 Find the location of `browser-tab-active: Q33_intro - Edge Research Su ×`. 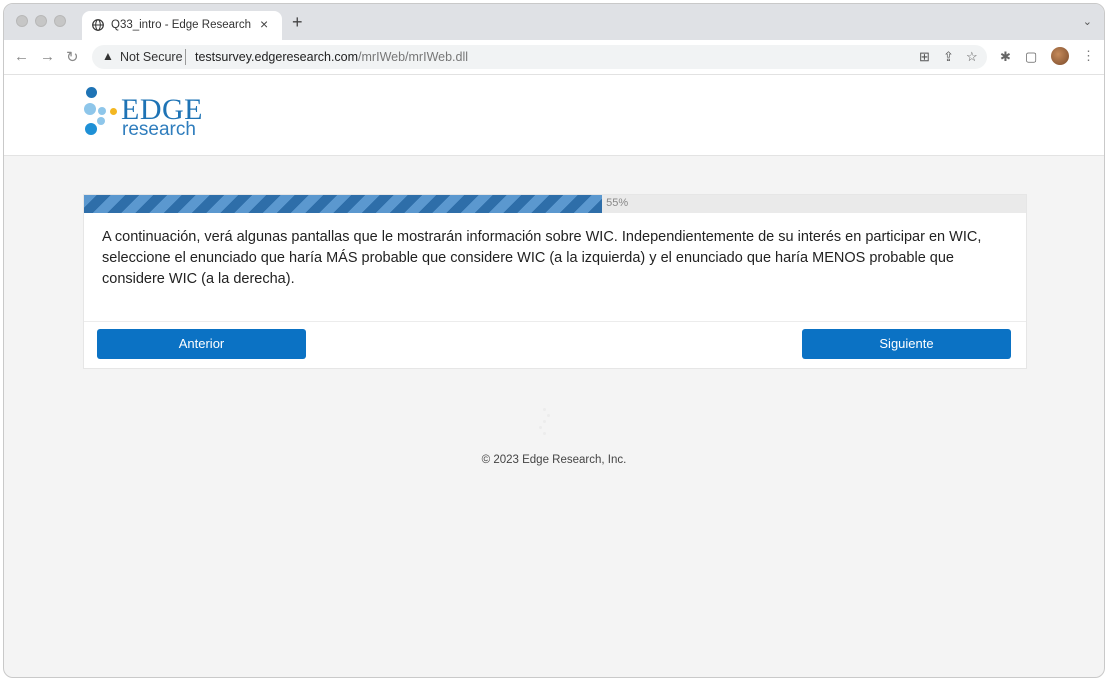

browser-tab-active: Q33_intro - Edge Research Su × is located at coordinates (182, 25).